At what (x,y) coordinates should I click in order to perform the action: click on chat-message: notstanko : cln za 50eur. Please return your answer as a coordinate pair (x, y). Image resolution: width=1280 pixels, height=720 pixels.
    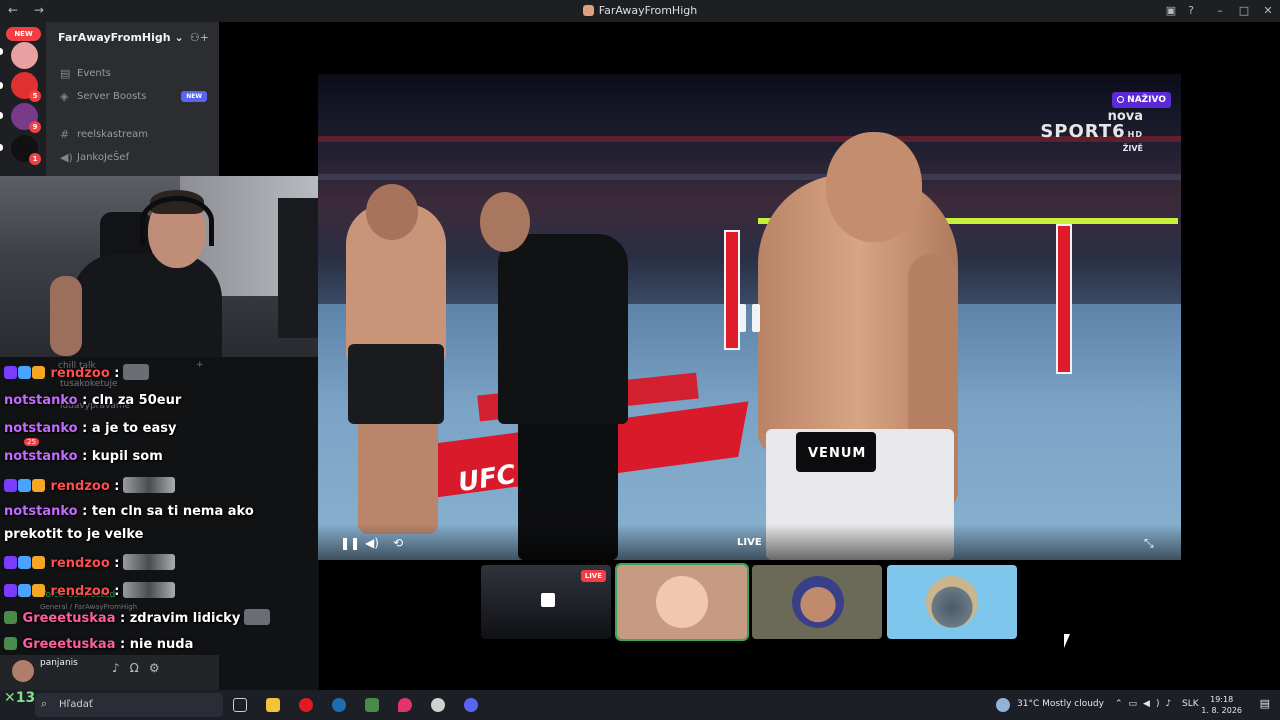
    Looking at the image, I should click on (92, 400).